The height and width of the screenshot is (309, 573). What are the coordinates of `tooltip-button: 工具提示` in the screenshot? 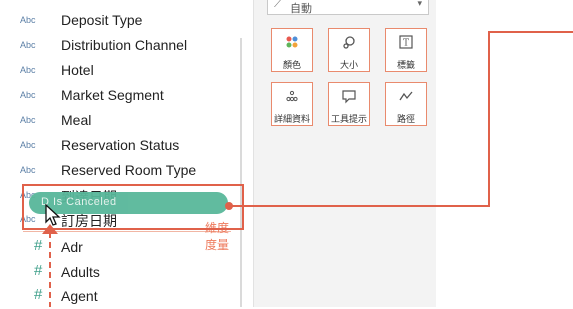 It's located at (349, 104).